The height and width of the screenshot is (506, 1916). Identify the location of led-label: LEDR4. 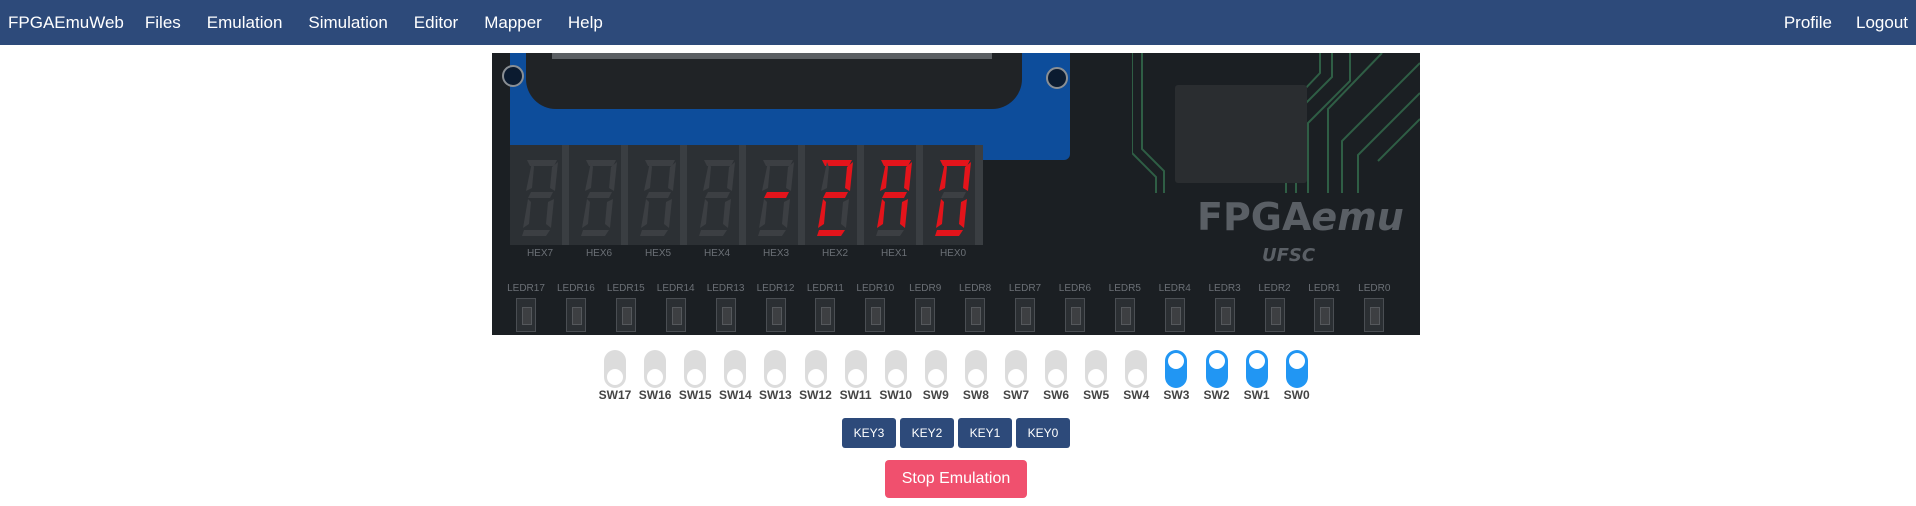
(1174, 288).